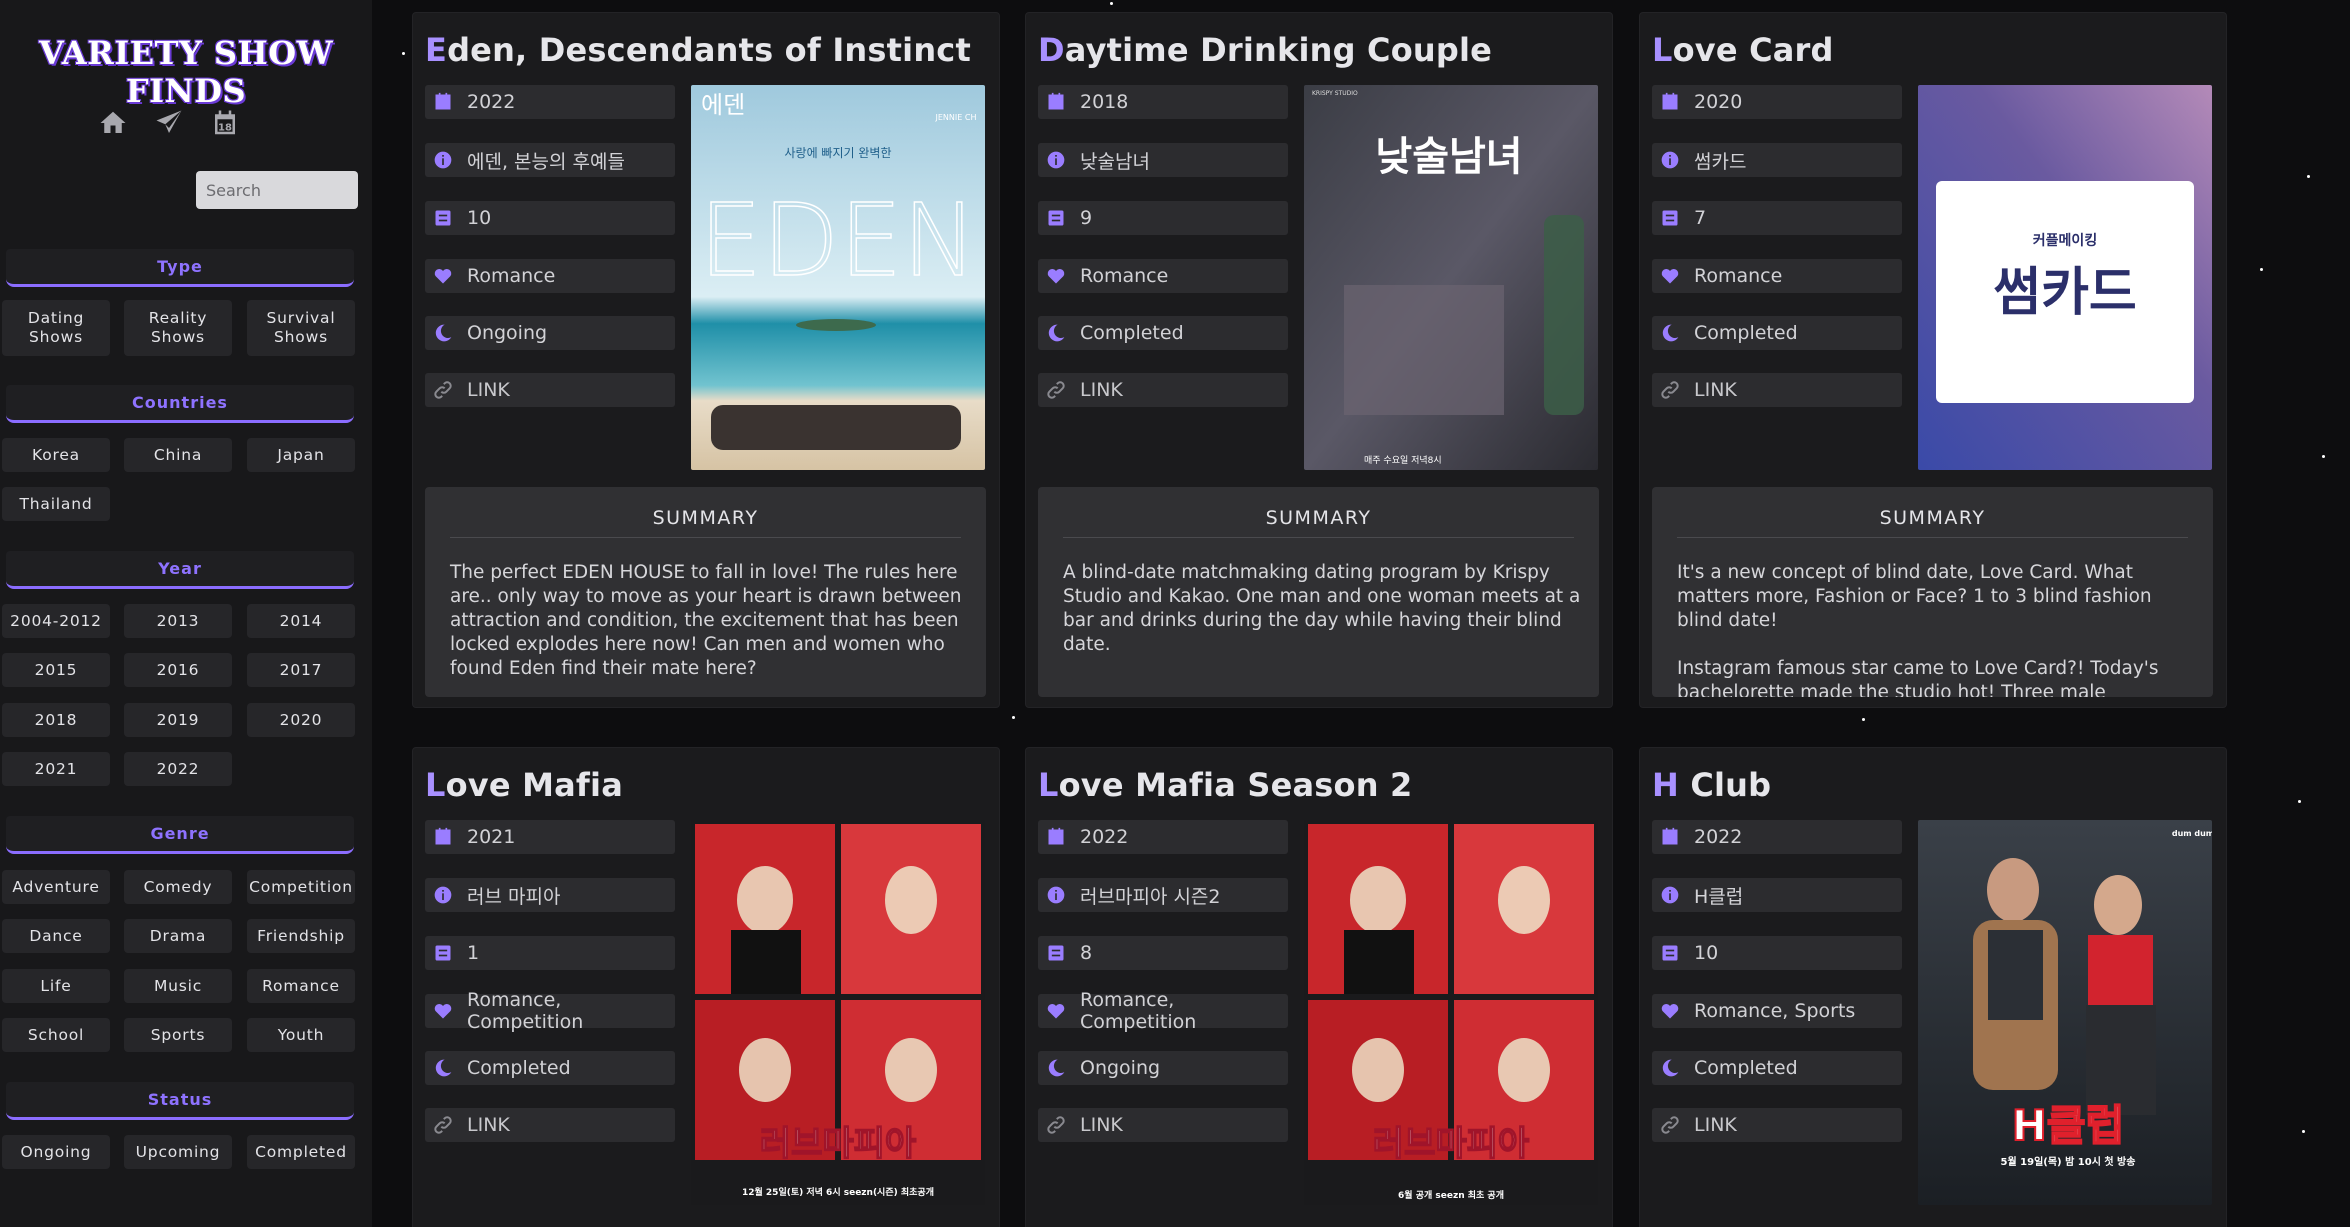 The image size is (2350, 1227). What do you see at coordinates (178, 936) in the screenshot?
I see `filter-chip-genre: Drama` at bounding box center [178, 936].